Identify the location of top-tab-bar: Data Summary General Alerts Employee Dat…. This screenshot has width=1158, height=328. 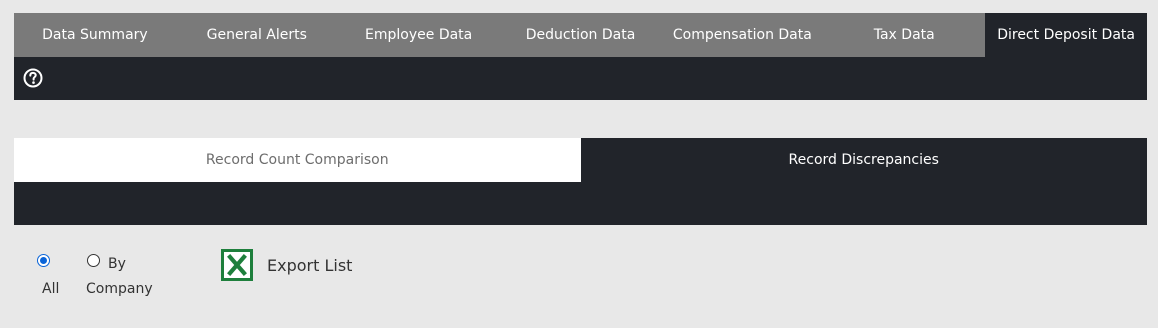
(581, 35).